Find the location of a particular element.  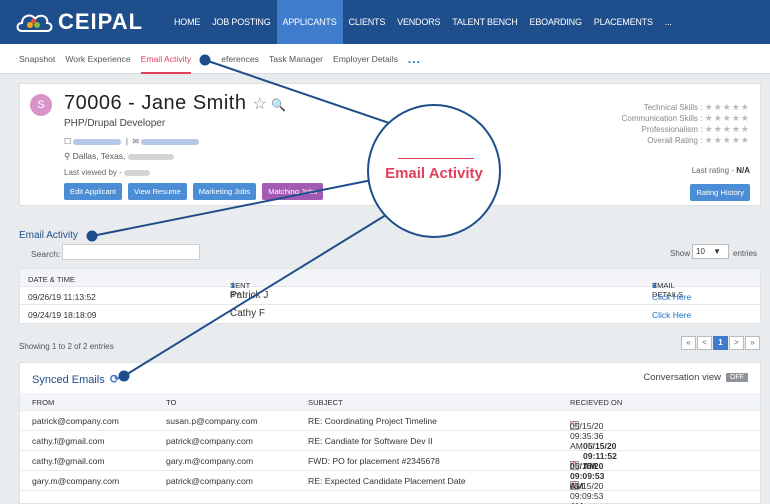

contact-row: ☐ | ✉ is located at coordinates (132, 141).